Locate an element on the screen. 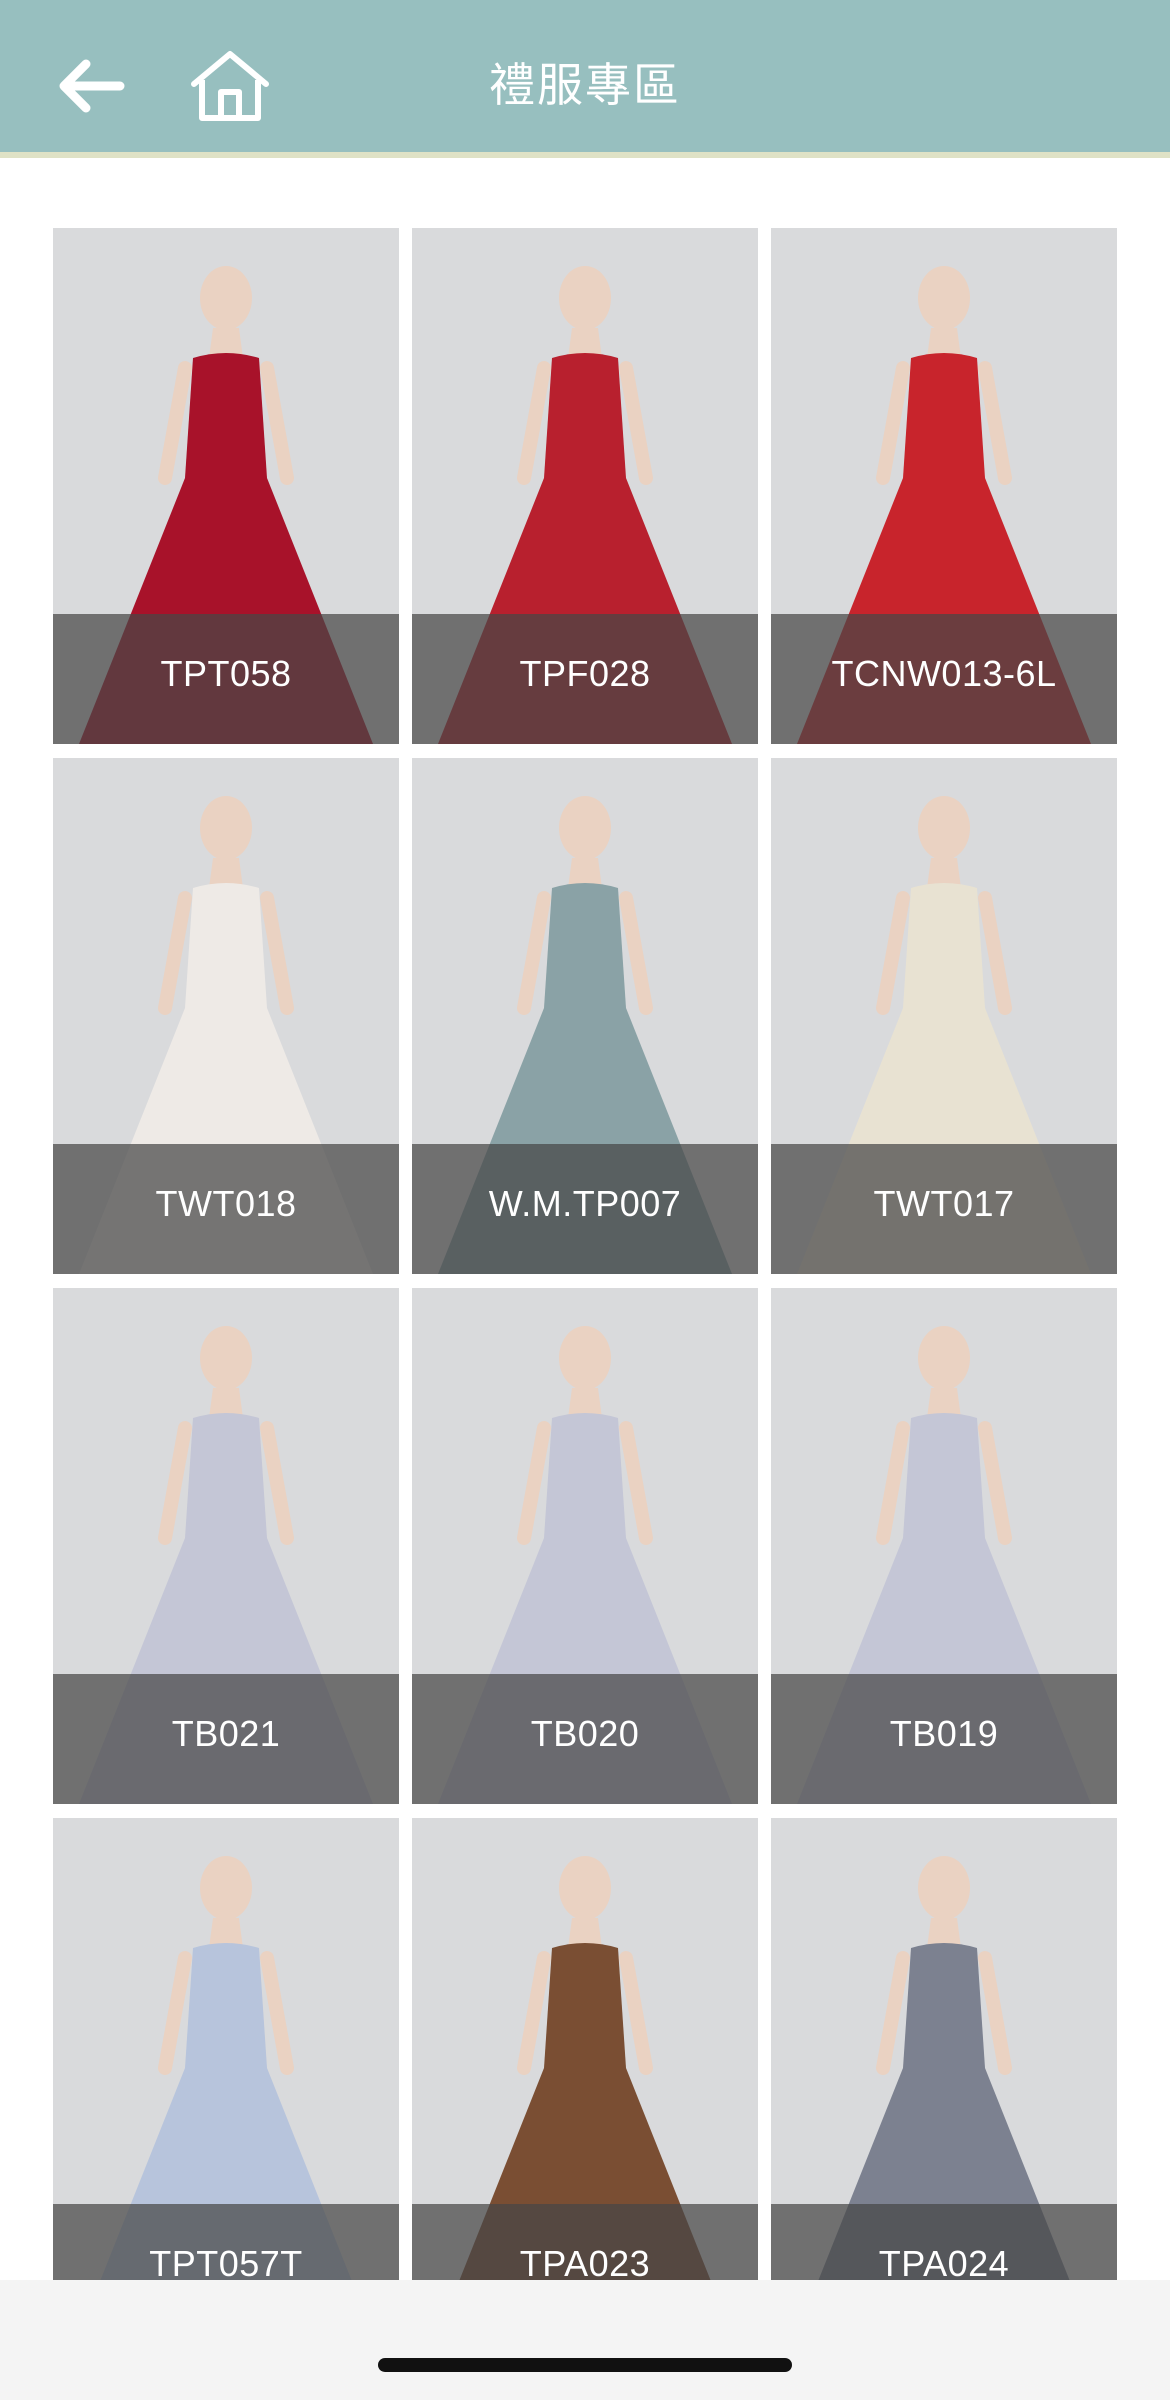 This screenshot has width=1170, height=2400. dress-caption-bar: TPF028 is located at coordinates (585, 679).